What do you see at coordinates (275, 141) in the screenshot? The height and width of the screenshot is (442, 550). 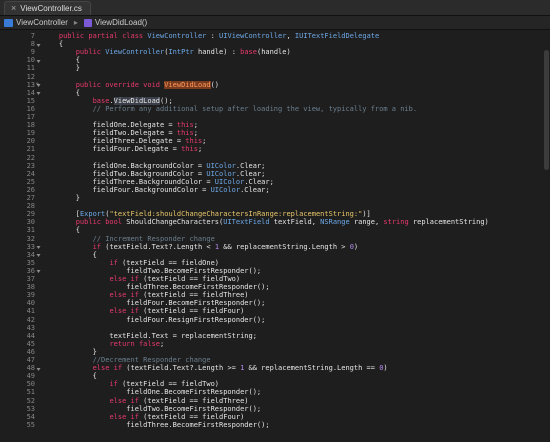 I see `code-line: 20 fieldThree.Delegate = this;` at bounding box center [275, 141].